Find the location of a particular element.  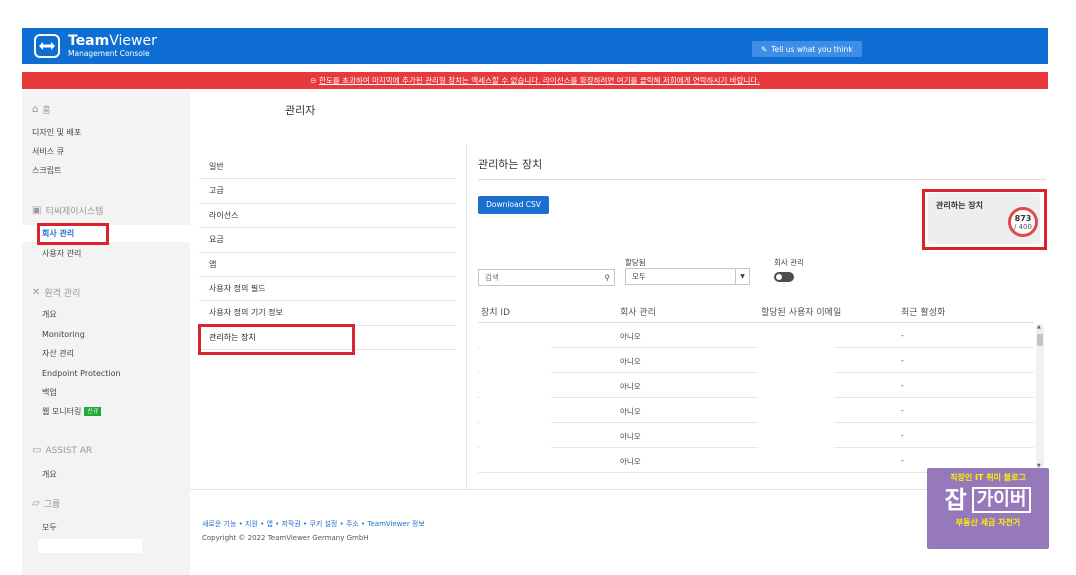

subnav-custom-device-info: 사용자 정의 기기 정보 is located at coordinates (327, 313).